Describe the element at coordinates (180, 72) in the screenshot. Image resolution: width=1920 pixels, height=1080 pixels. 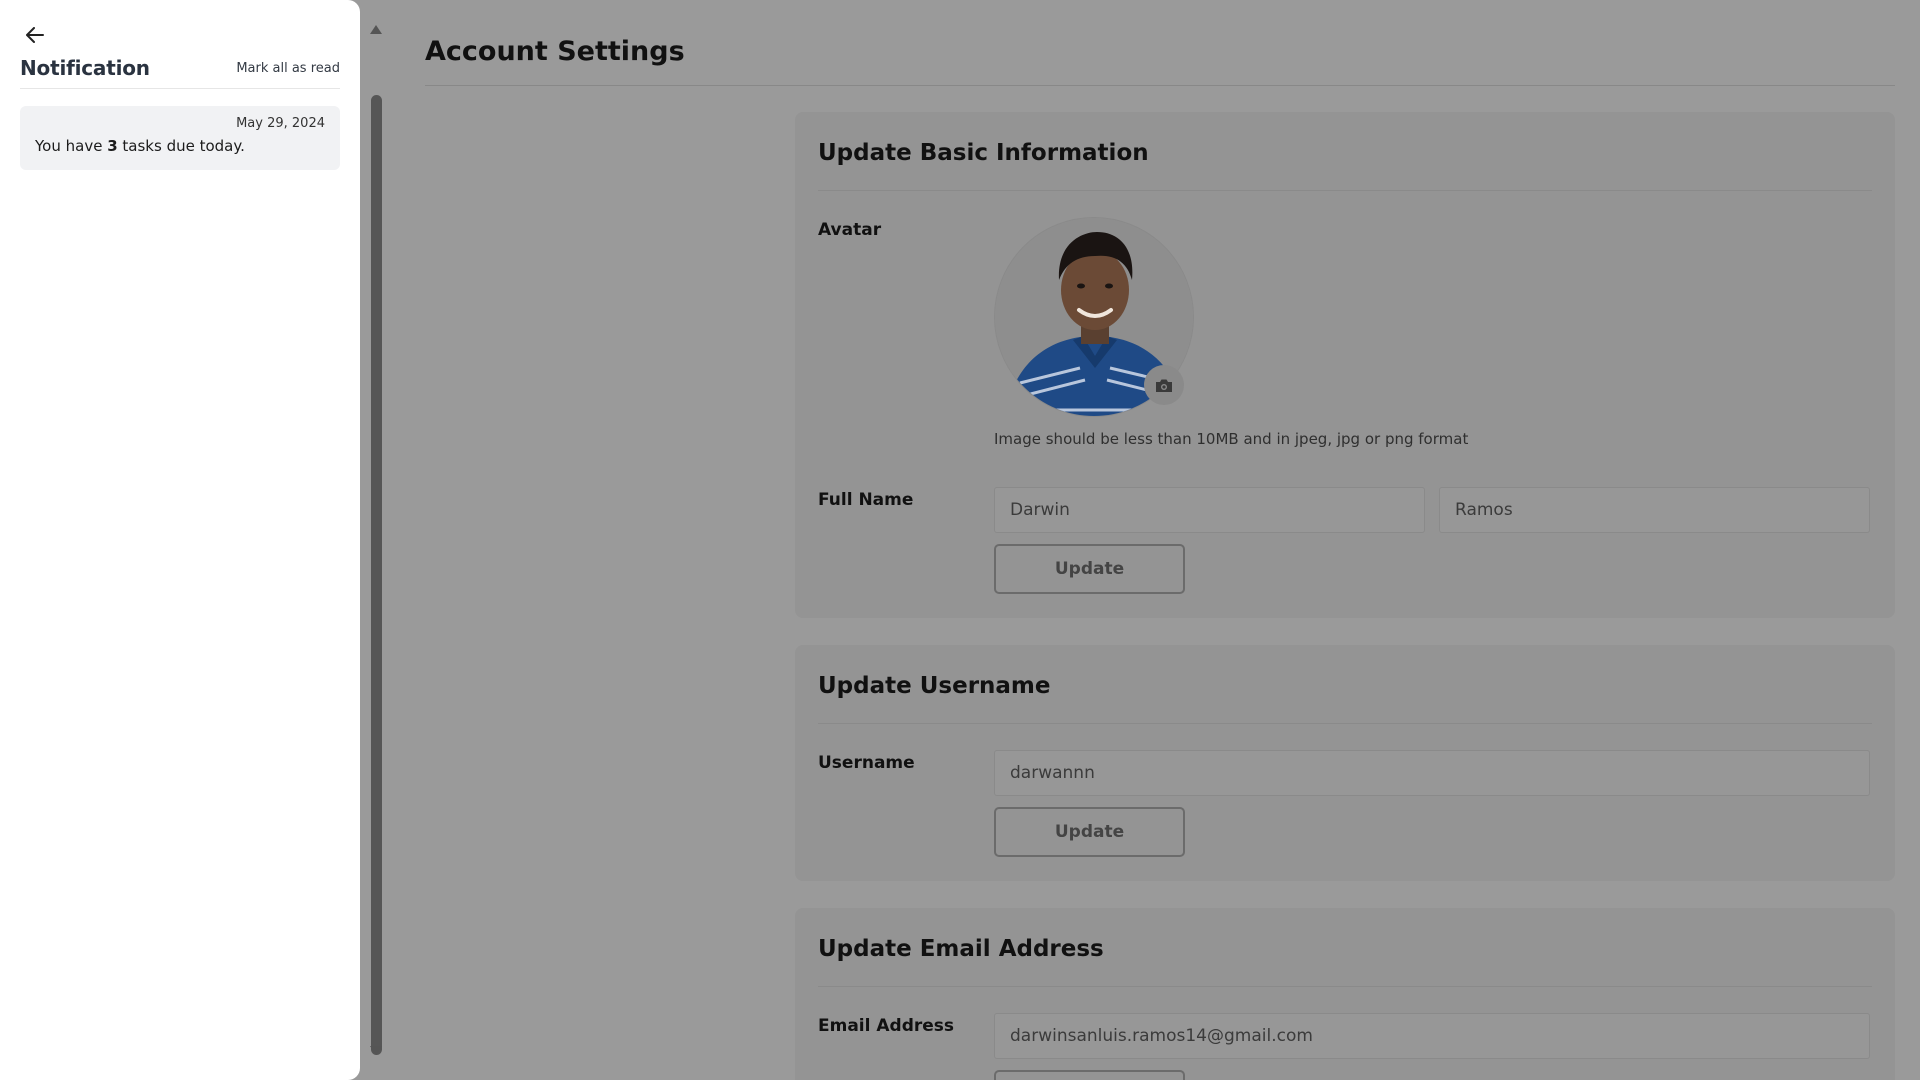
I see `notification-header: Notification Mark all as read` at that location.